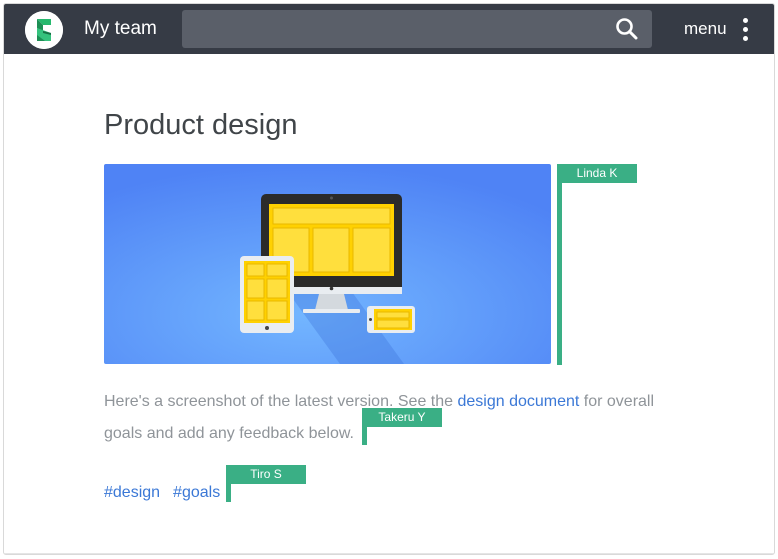  I want to click on collaborator-name-tag: Tiro S, so click(266, 474).